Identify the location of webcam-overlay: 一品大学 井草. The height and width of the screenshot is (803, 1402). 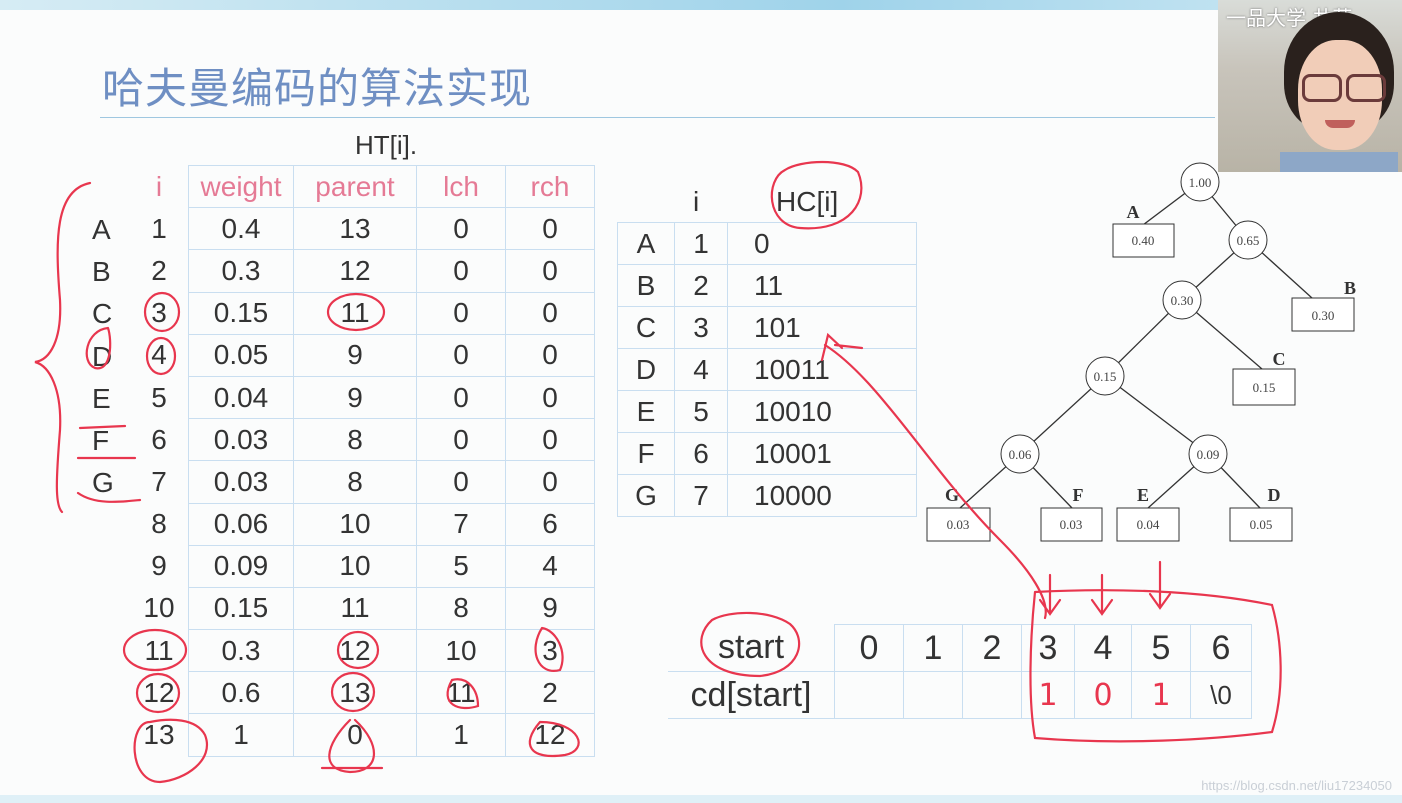
(1310, 86).